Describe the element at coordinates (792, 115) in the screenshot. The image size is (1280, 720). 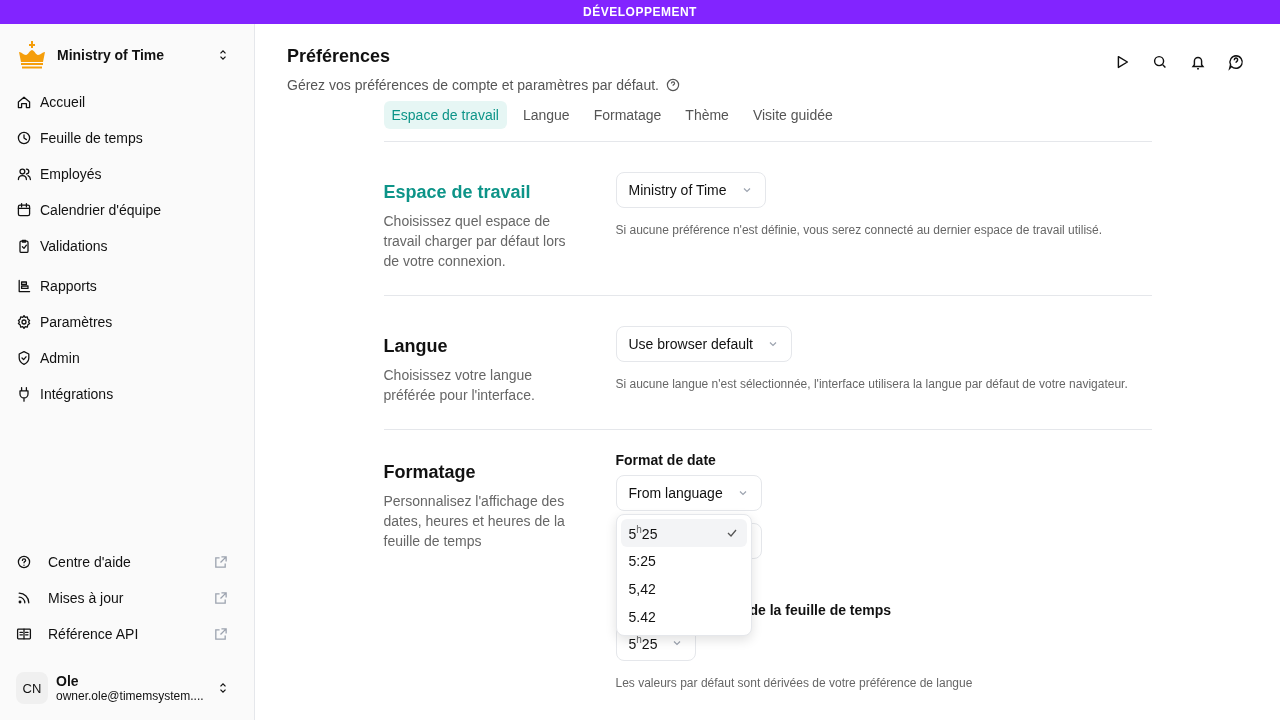
I see `tab: Visite guidée` at that location.